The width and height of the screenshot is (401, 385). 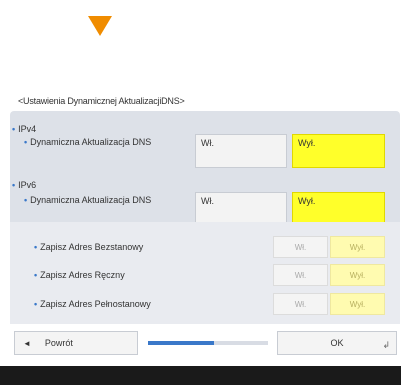 What do you see at coordinates (88, 200) in the screenshot?
I see `ipv6-dns-update-label: • Dynamiczna Aktualizacja DNS` at bounding box center [88, 200].